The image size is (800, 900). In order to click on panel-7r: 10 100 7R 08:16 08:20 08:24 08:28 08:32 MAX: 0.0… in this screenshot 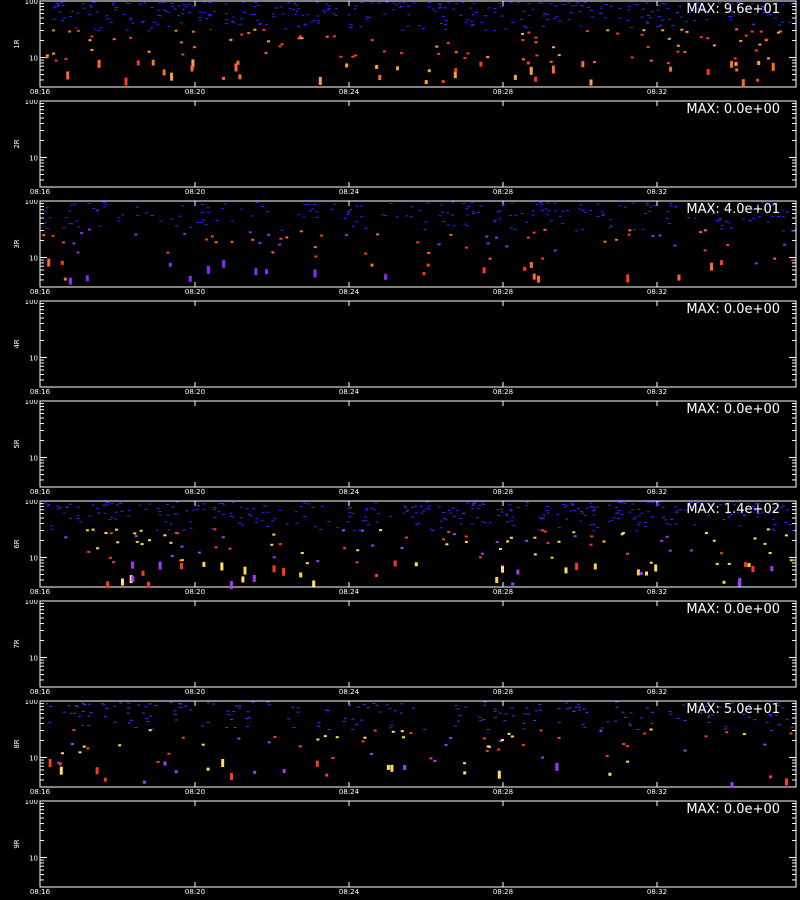, I will do `click(405, 648)`.